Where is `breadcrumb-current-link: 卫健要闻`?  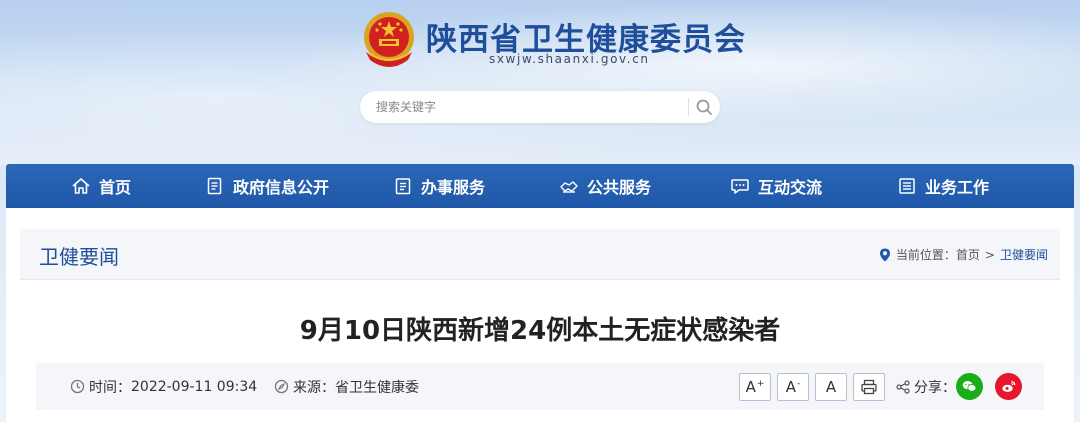 breadcrumb-current-link: 卫健要闻 is located at coordinates (1024, 254).